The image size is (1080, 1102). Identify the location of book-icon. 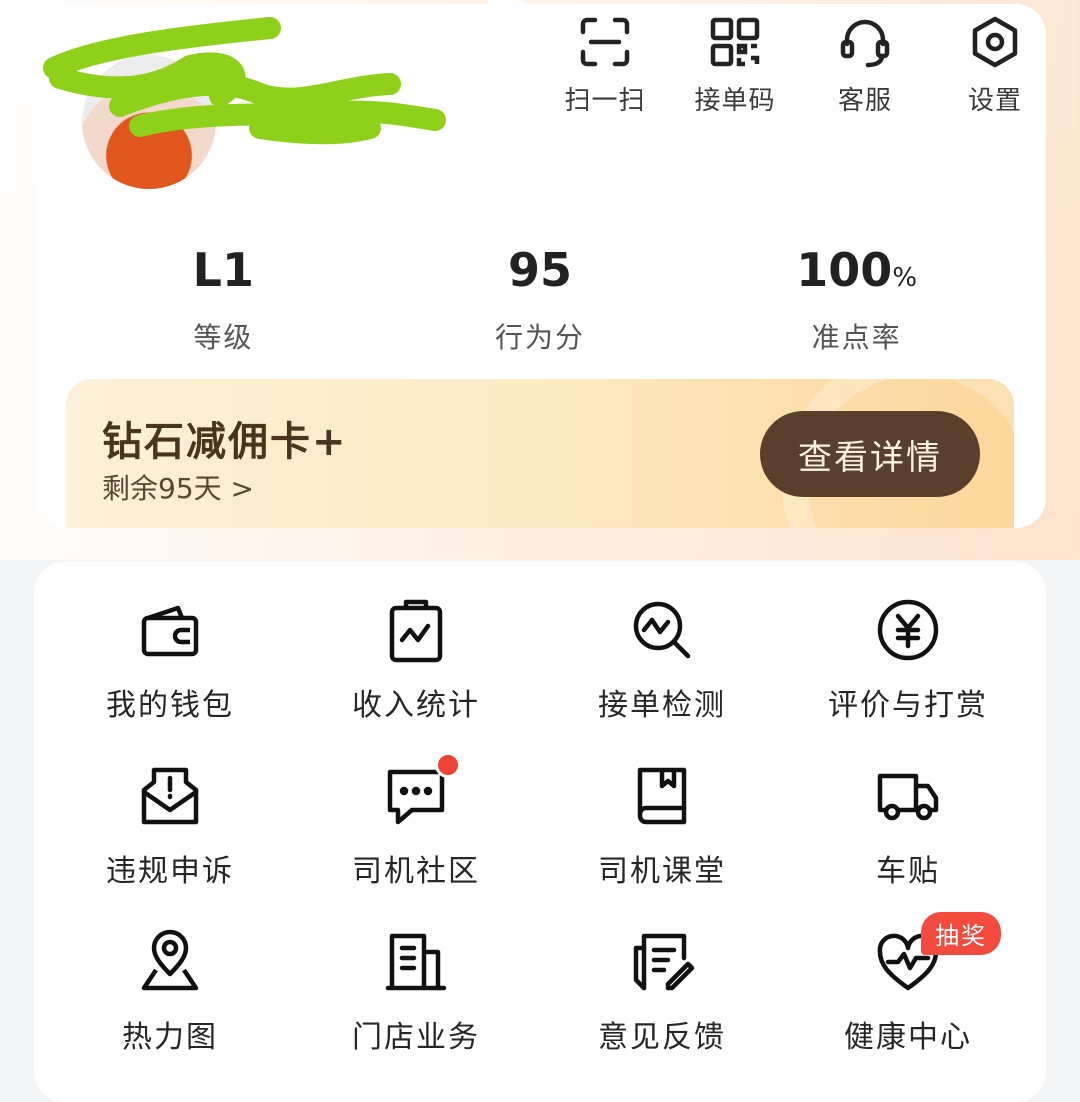
(662, 796).